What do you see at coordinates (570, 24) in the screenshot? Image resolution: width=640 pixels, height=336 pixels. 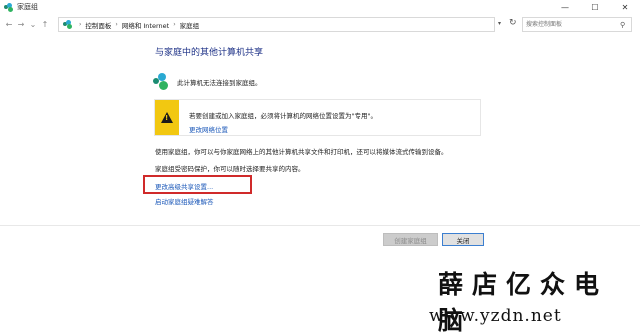 I see `search-input` at bounding box center [570, 24].